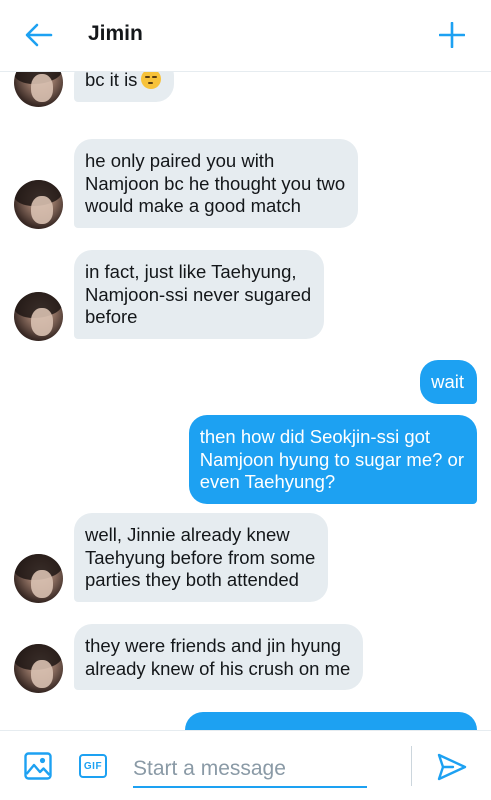  I want to click on message-input, so click(250, 769).